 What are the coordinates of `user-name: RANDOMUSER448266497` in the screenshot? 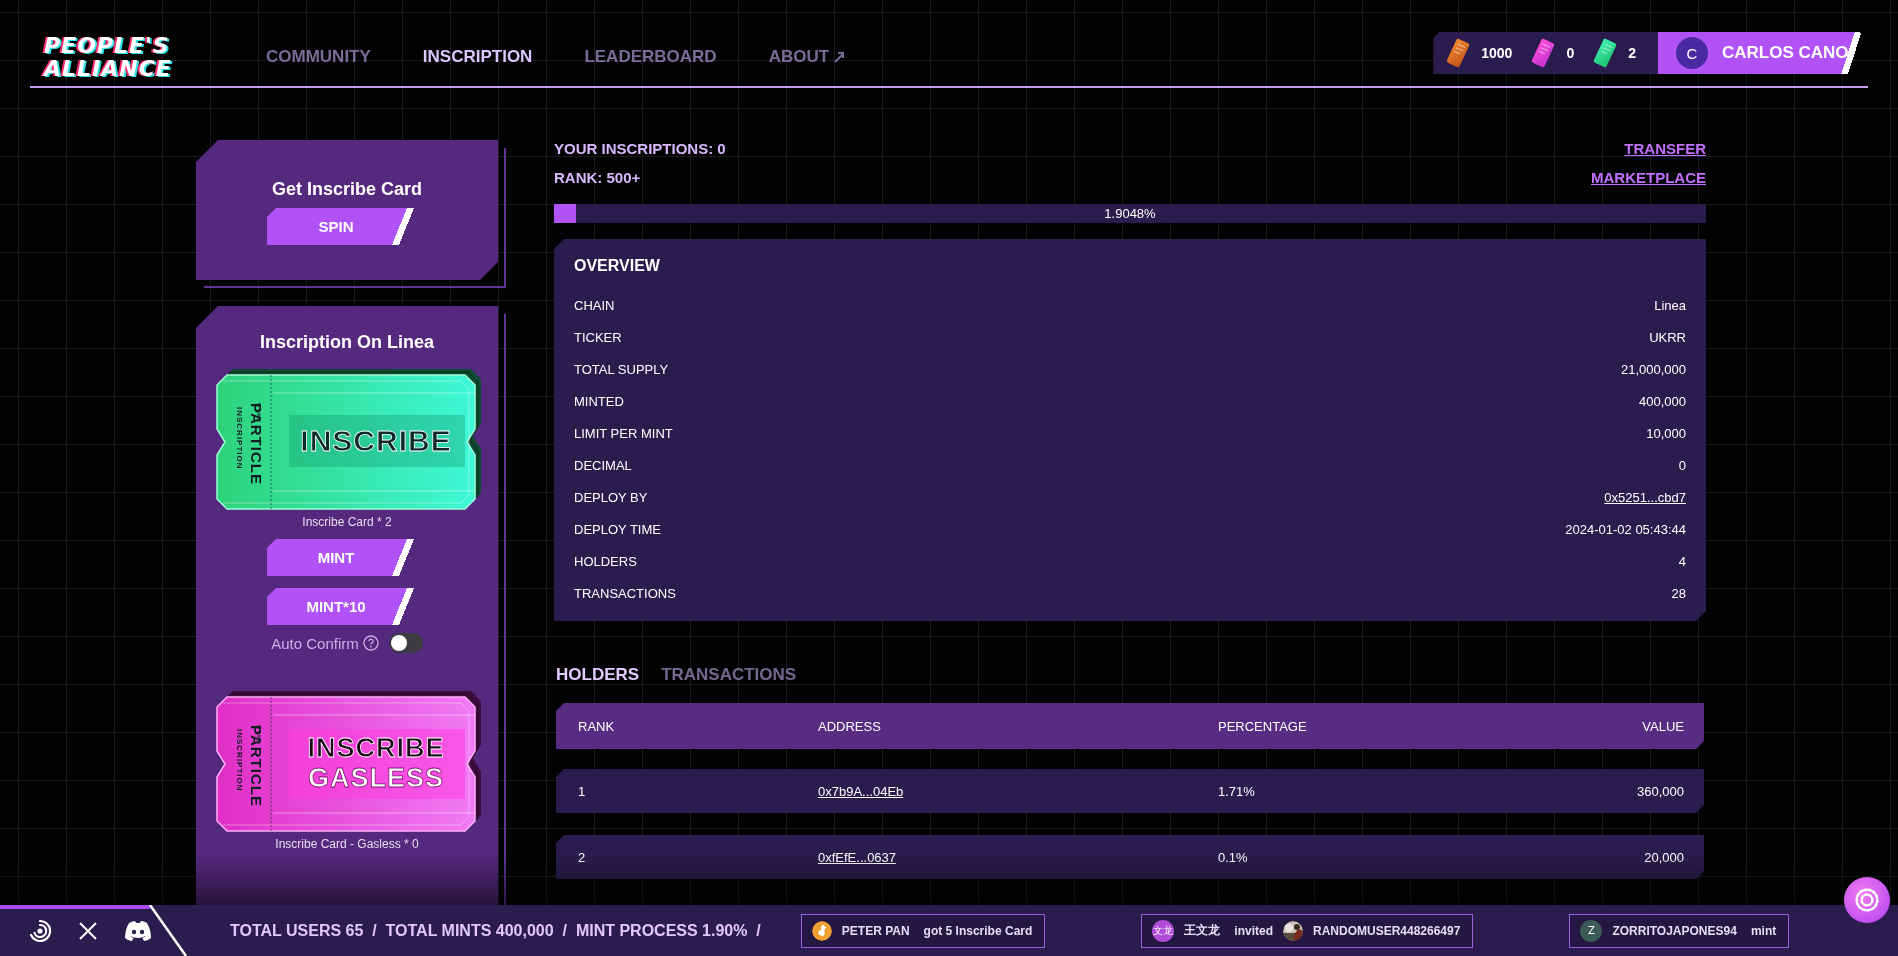 It's located at (1387, 930).